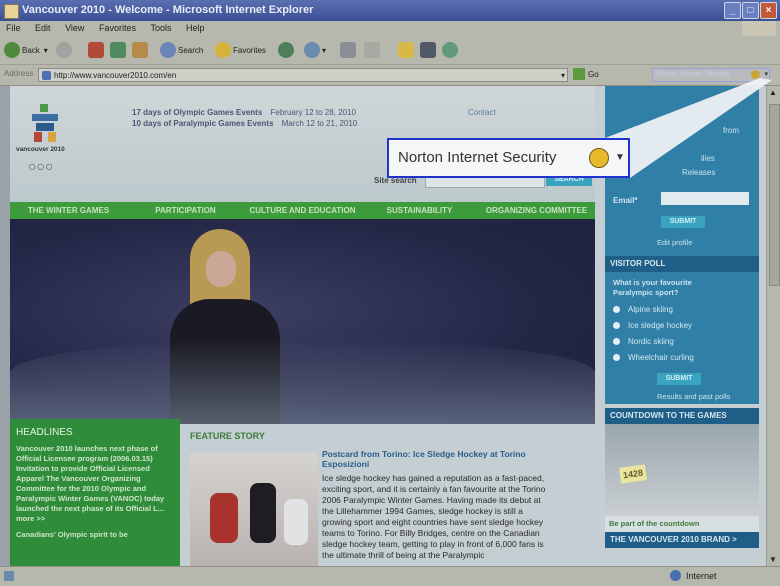  Describe the element at coordinates (302, 381) in the screenshot. I see `hero-wave` at that location.